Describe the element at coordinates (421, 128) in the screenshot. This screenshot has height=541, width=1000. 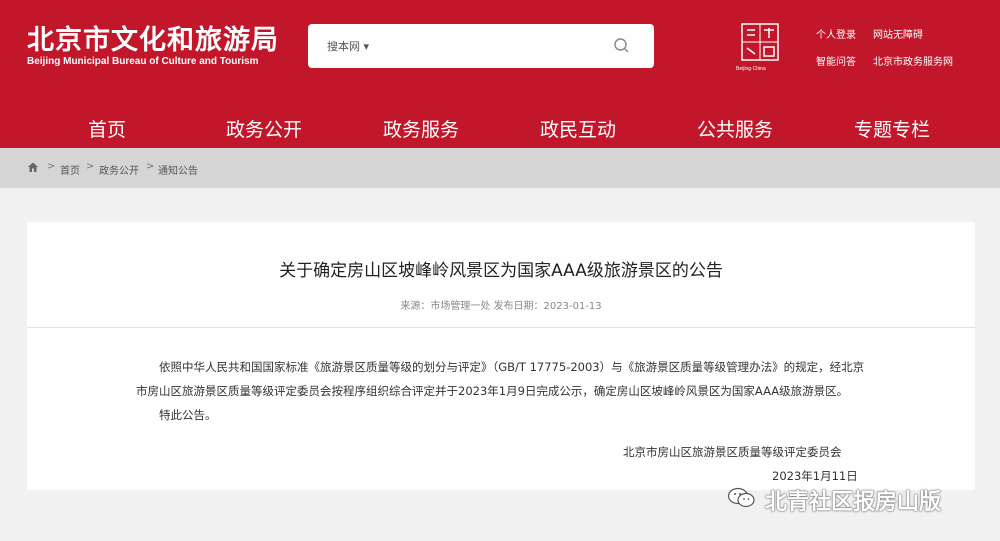
I see `nav-gov-services: 政务服务` at that location.